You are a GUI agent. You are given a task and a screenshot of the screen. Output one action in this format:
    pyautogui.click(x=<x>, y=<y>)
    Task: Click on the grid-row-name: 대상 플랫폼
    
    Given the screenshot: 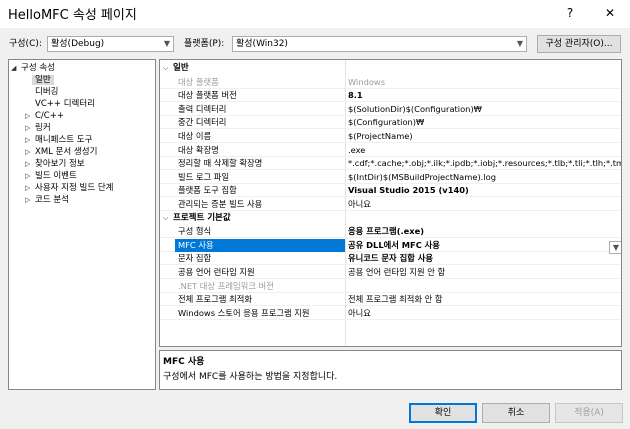 What is the action you would take?
    pyautogui.click(x=198, y=81)
    